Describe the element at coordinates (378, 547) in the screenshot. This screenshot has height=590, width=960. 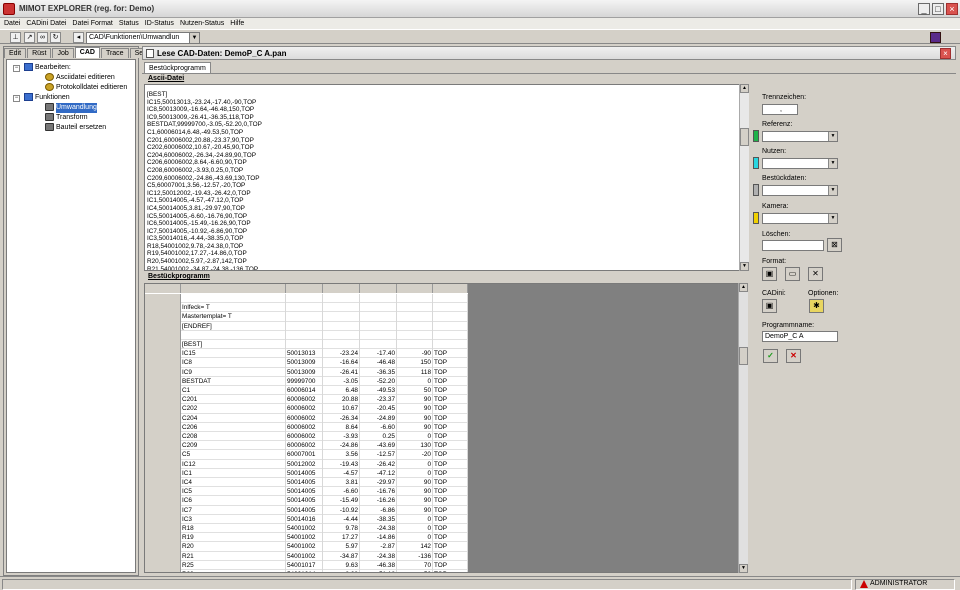
I see `table-cell: -2.87` at that location.